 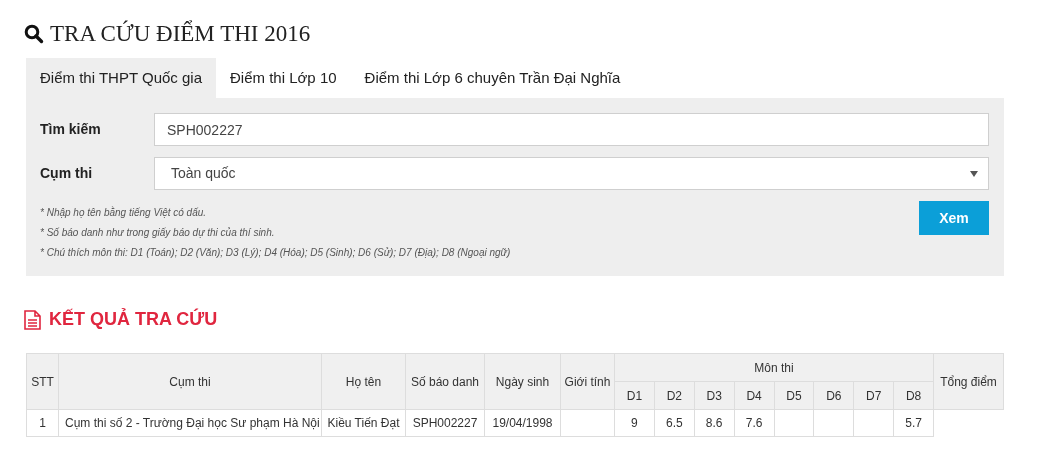 I want to click on search-field: SPH002227, so click(x=571, y=129).